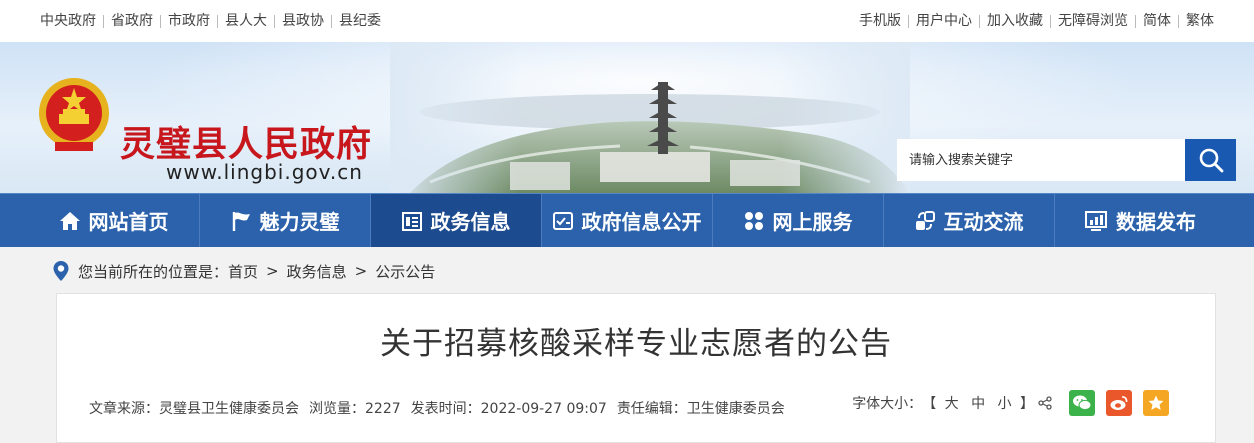  What do you see at coordinates (264, 172) in the screenshot?
I see `site-url: www.lingbi.gov.cn` at bounding box center [264, 172].